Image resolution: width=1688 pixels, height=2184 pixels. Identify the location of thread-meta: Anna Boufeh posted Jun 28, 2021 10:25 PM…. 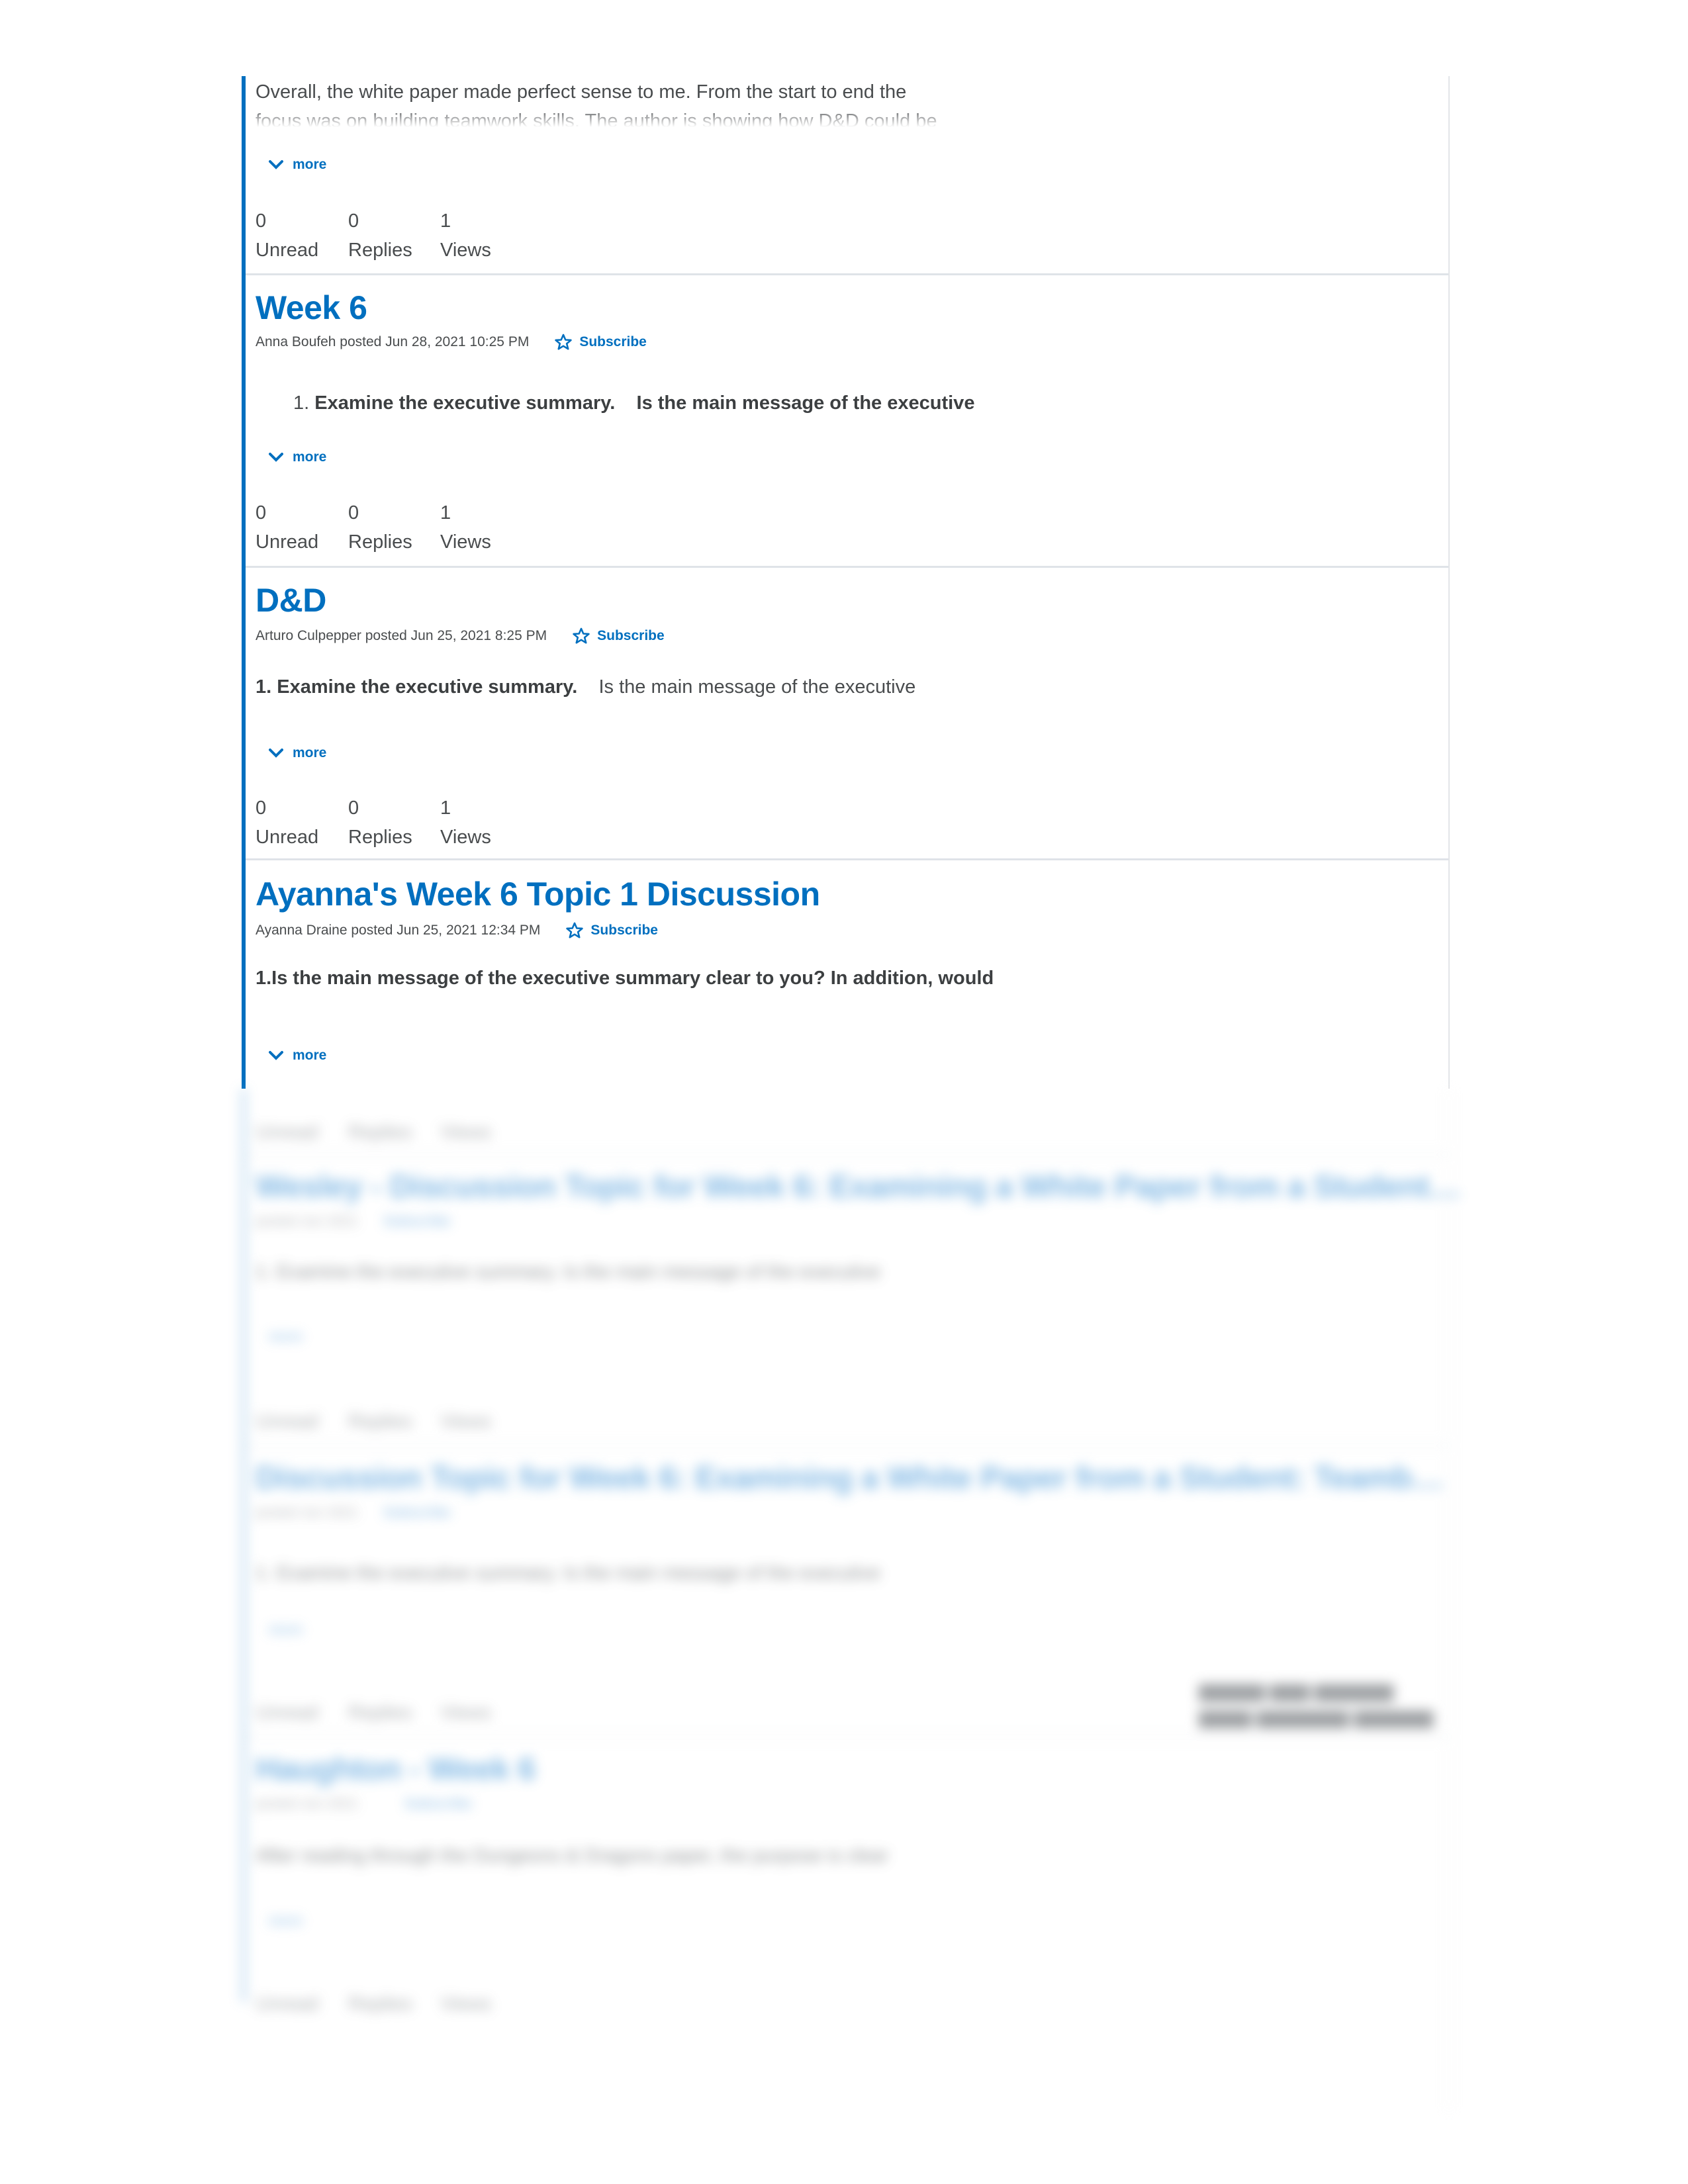
(451, 342).